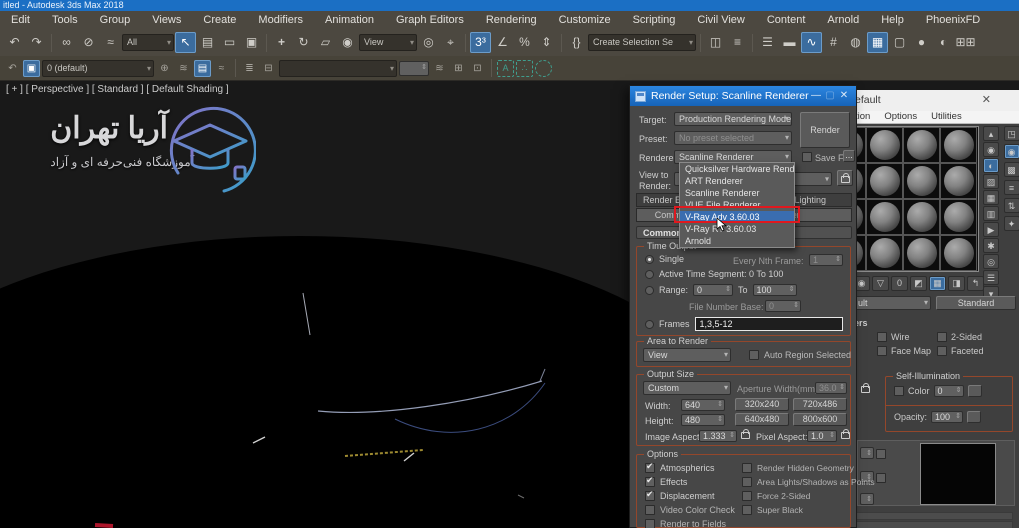 Image resolution: width=1019 pixels, height=528 pixels. Describe the element at coordinates (786, 20) in the screenshot. I see `menu-content: Content` at that location.